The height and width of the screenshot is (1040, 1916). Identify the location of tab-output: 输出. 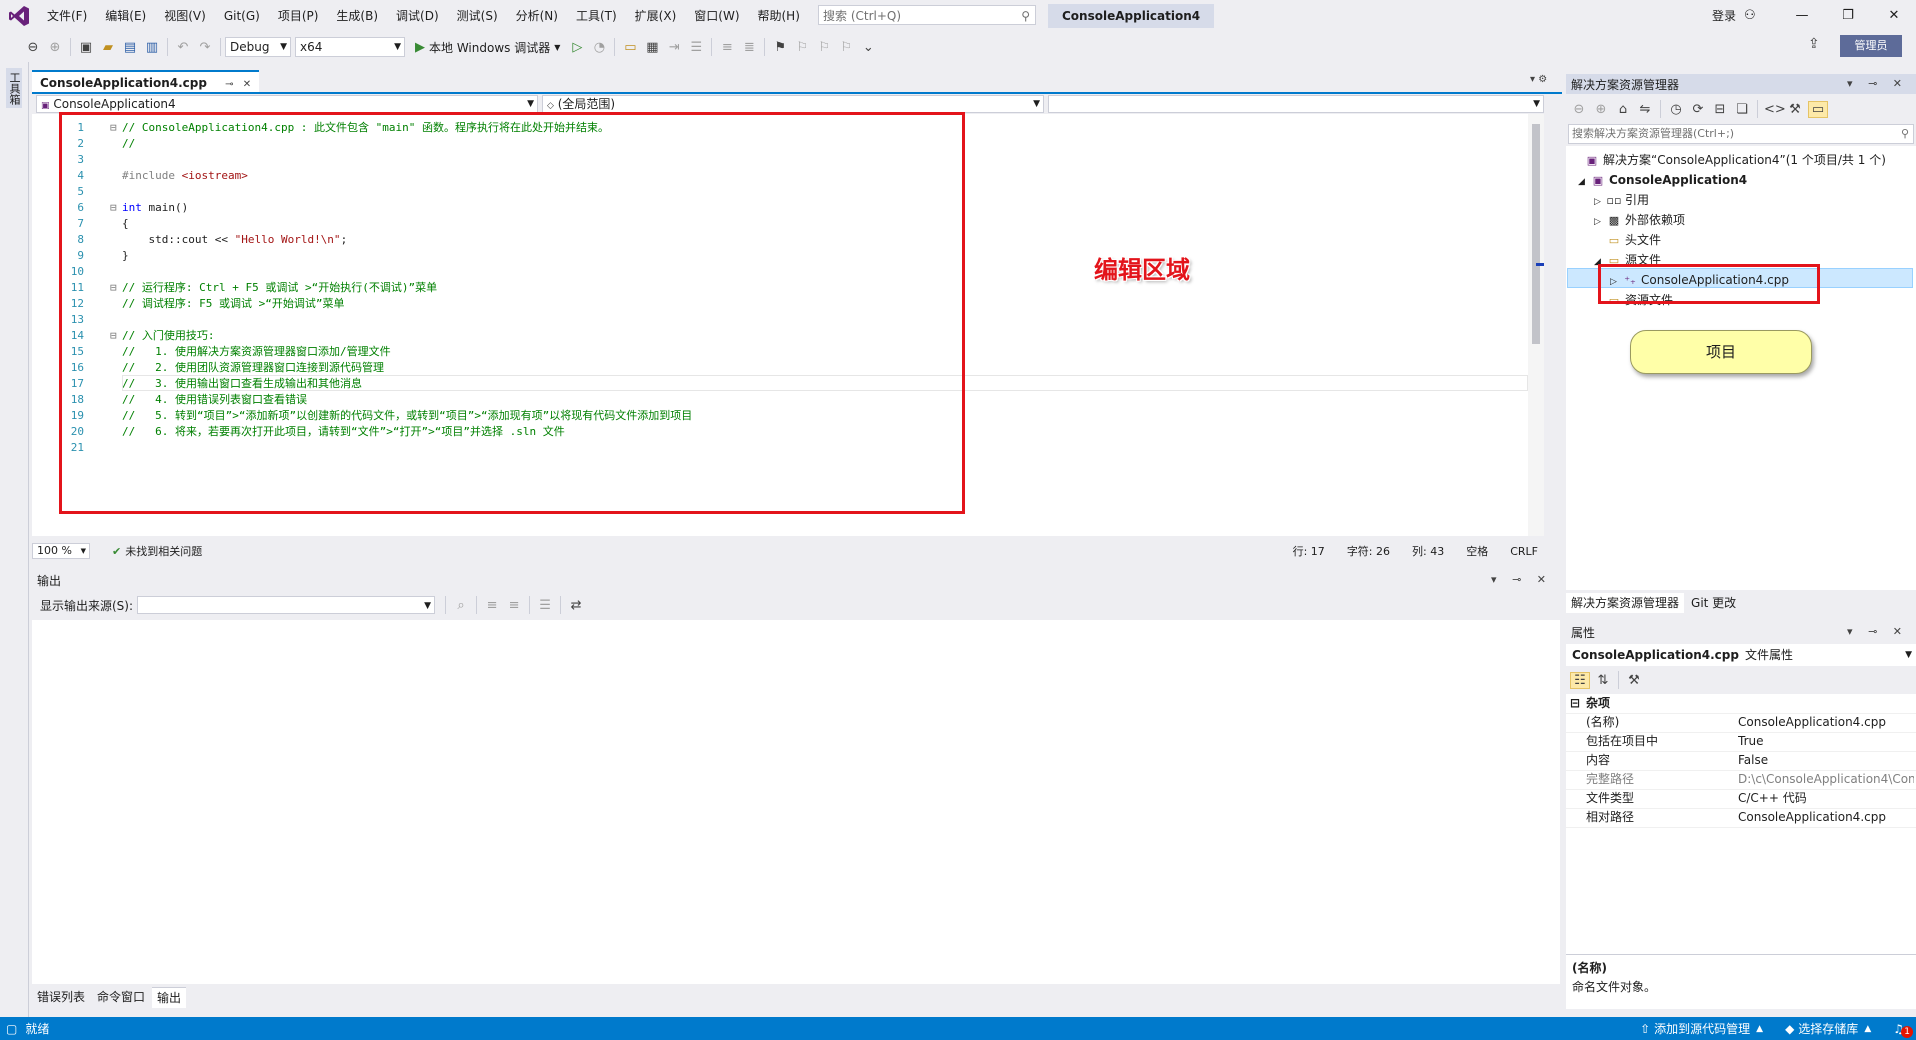
(169, 997).